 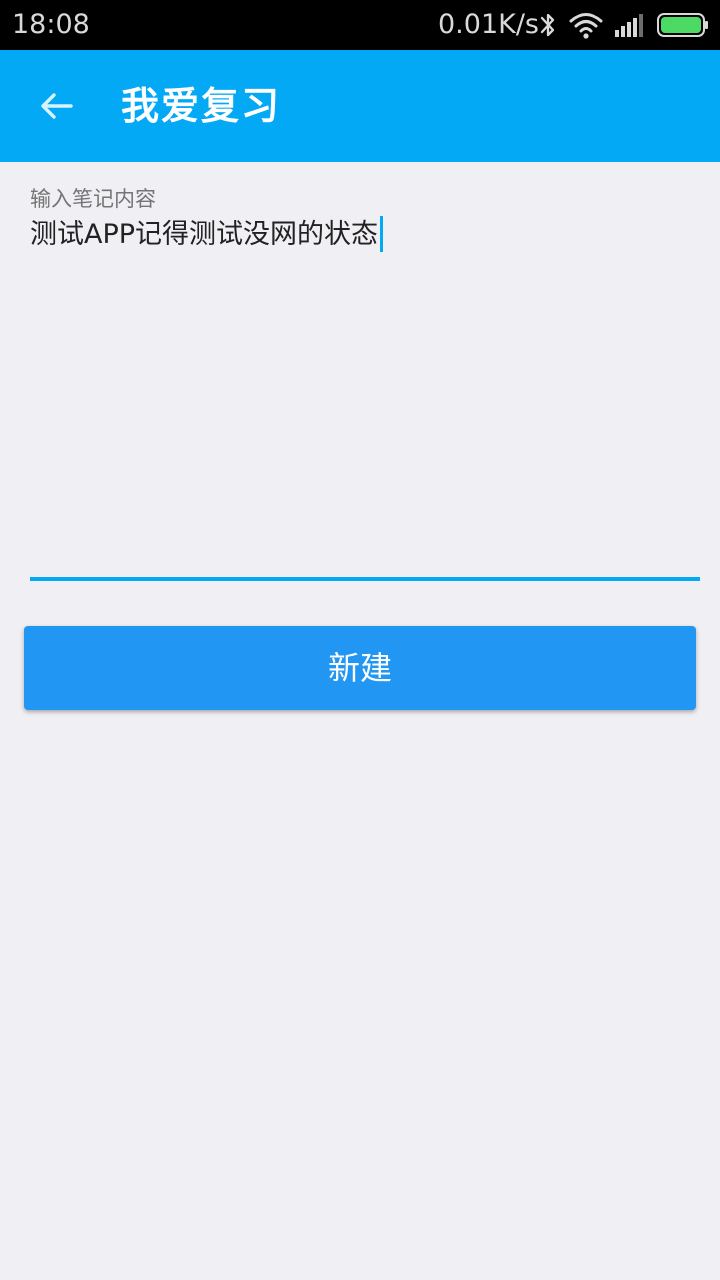 What do you see at coordinates (382, 234) in the screenshot?
I see `text-cursor` at bounding box center [382, 234].